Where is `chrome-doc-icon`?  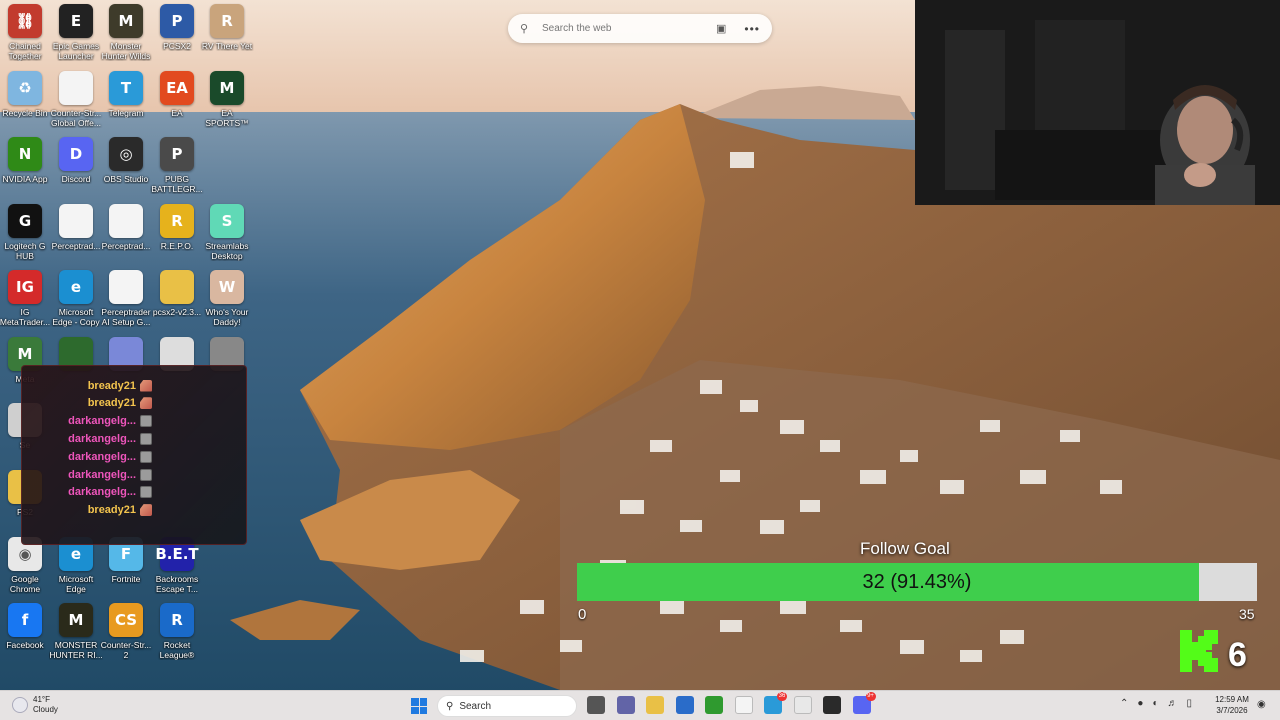 chrome-doc-icon is located at coordinates (126, 287).